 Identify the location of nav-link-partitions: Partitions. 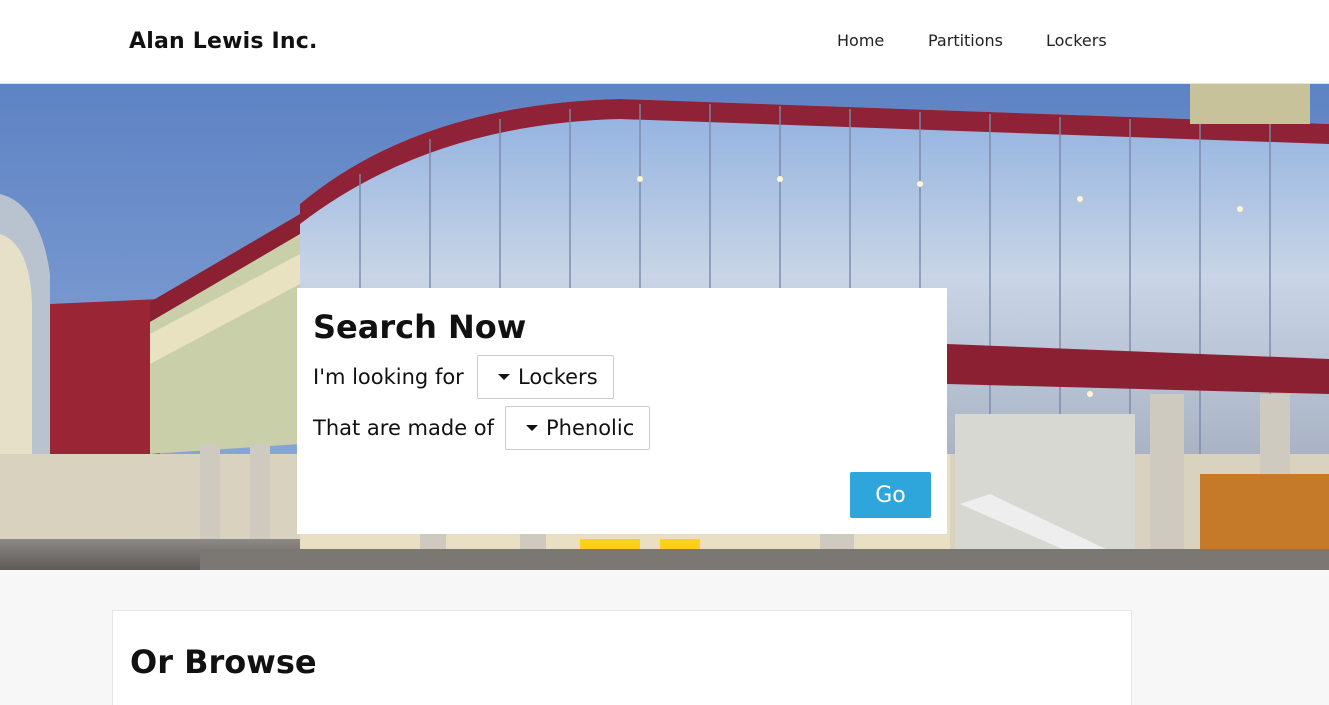
(965, 40).